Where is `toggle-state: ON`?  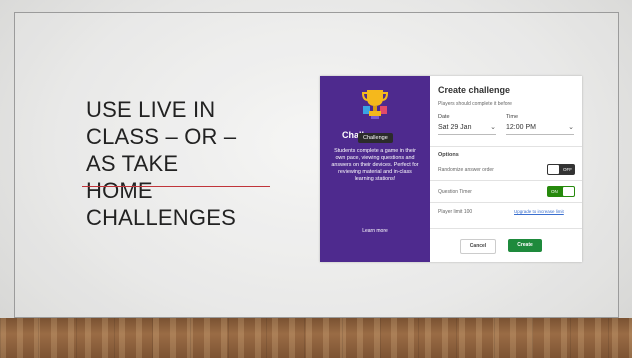
toggle-state: ON is located at coordinates (554, 191).